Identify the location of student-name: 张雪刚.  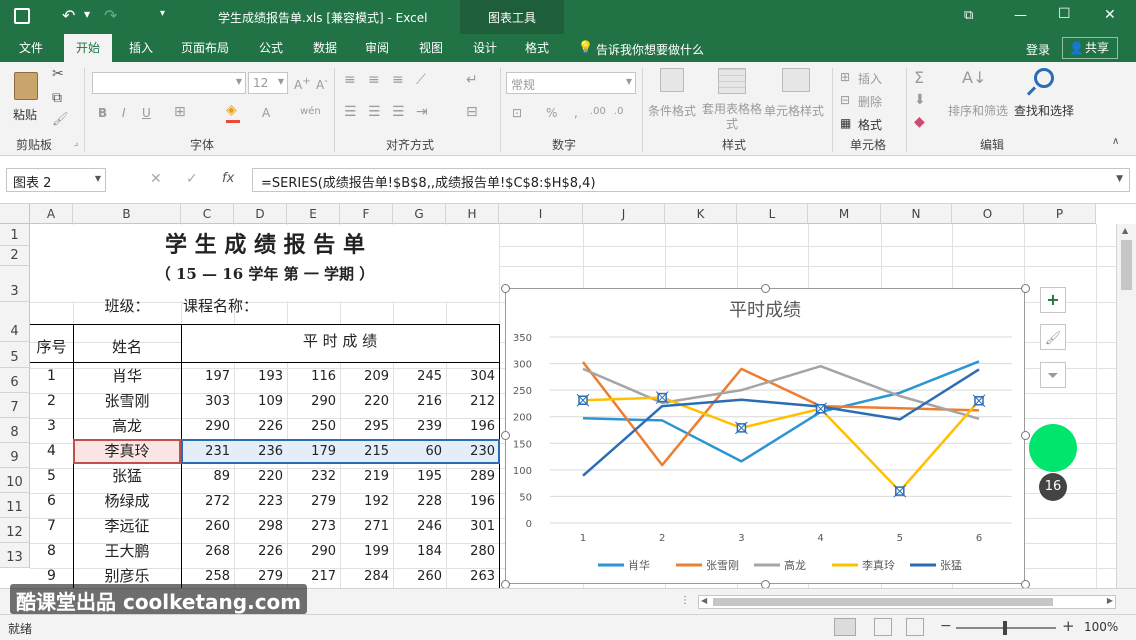
(127, 401).